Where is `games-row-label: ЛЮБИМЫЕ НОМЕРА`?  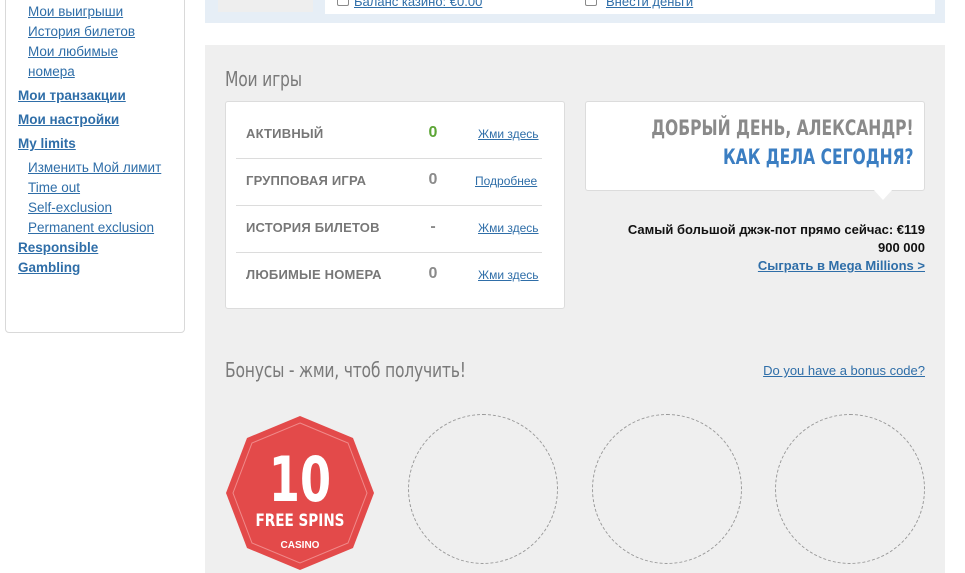
games-row-label: ЛЮБИМЫЕ НОМЕРА is located at coordinates (314, 274).